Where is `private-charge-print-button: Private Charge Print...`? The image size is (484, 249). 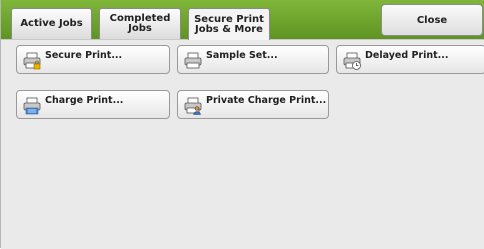 private-charge-print-button: Private Charge Print... is located at coordinates (253, 104).